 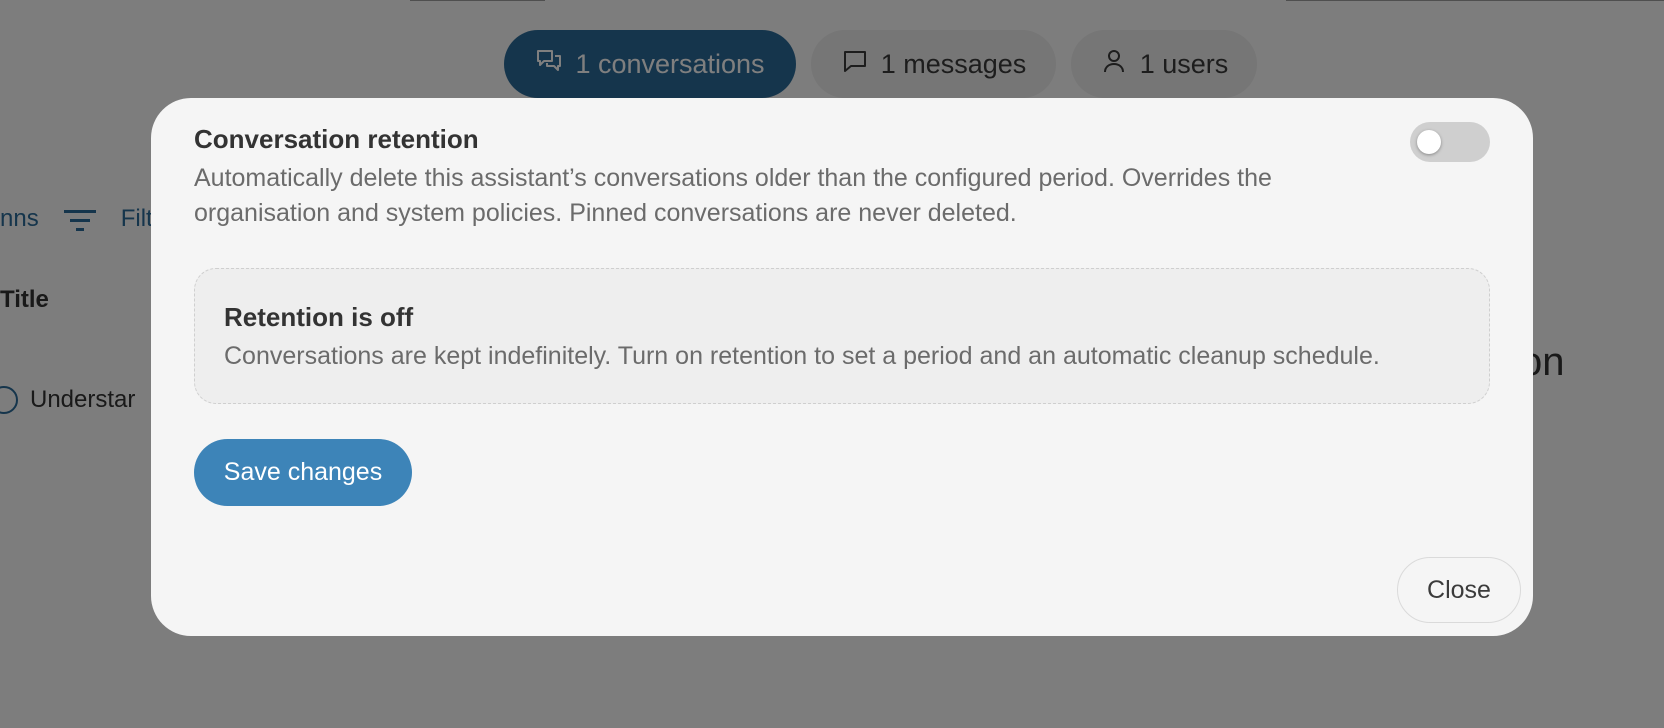 What do you see at coordinates (336, 139) in the screenshot?
I see `dialog-heading: Conversation retention` at bounding box center [336, 139].